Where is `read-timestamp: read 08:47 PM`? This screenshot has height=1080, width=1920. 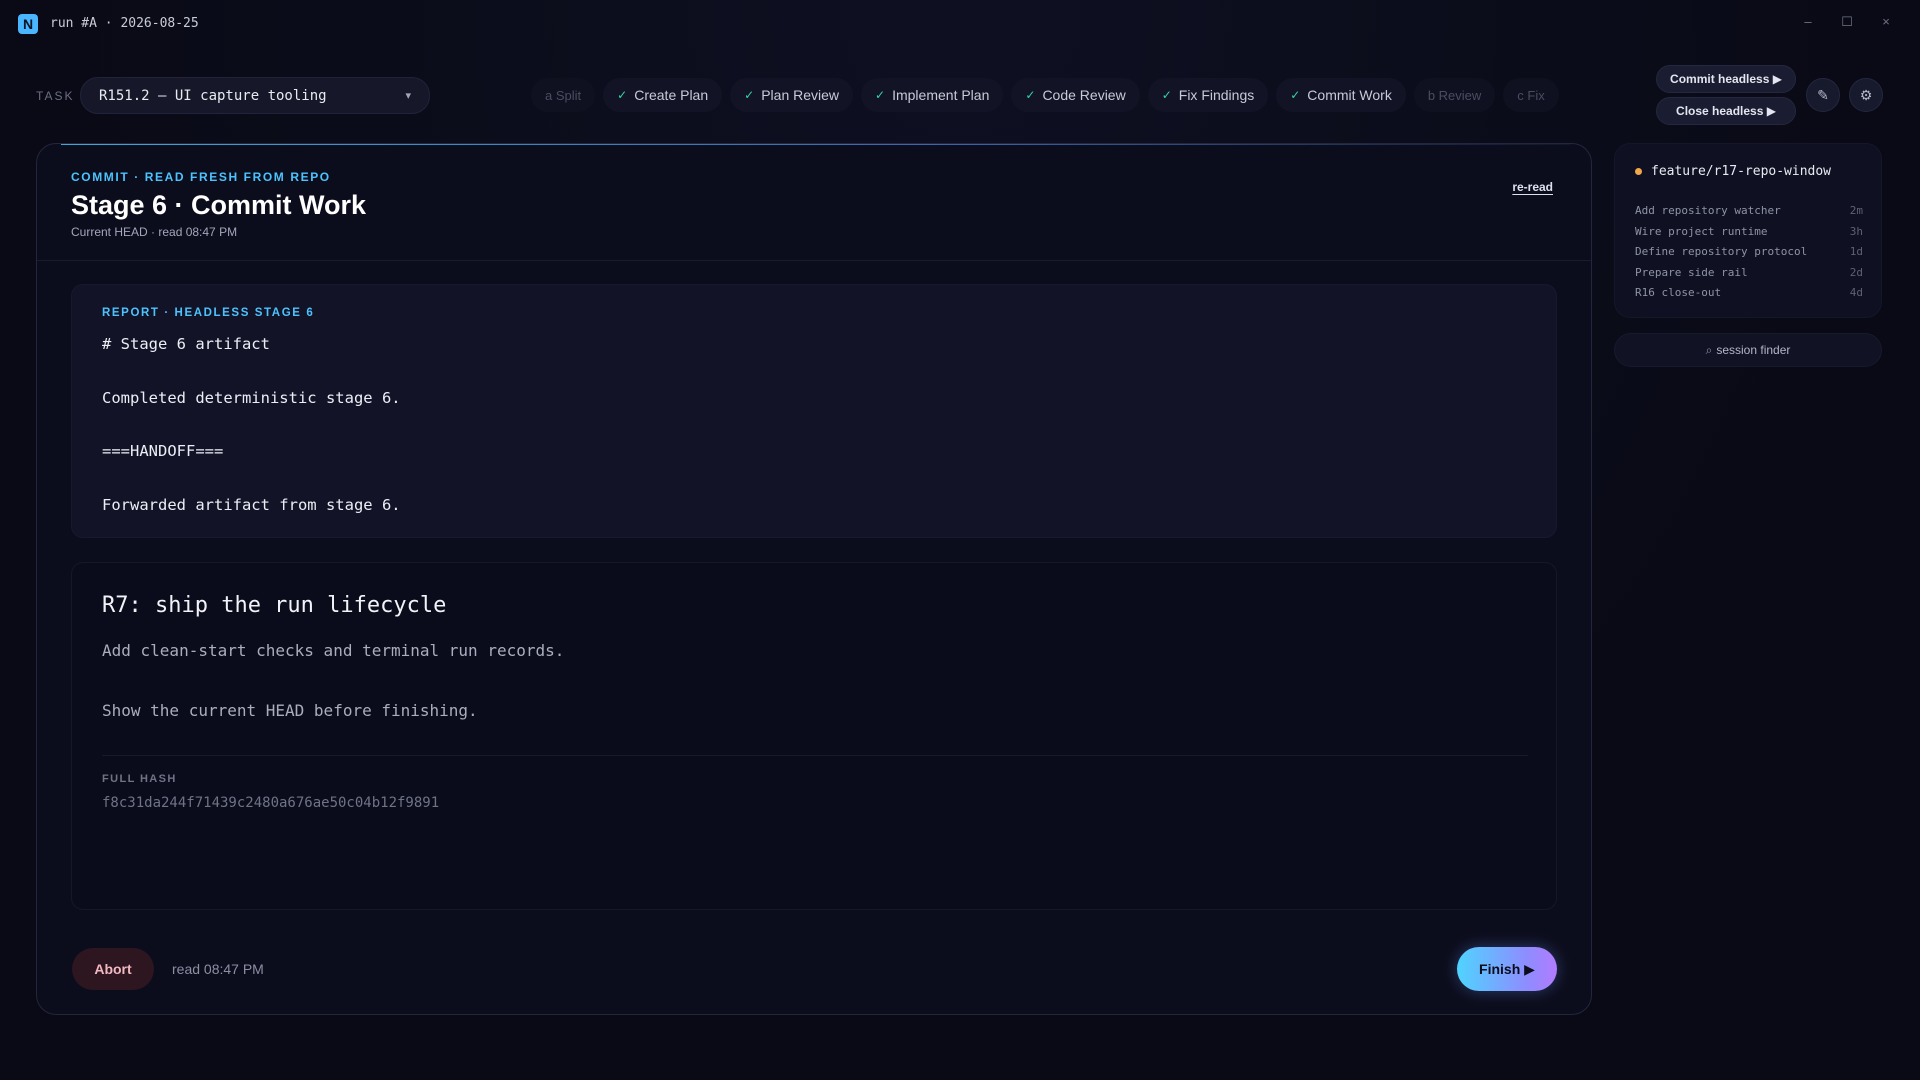
read-timestamp: read 08:47 PM is located at coordinates (218, 969).